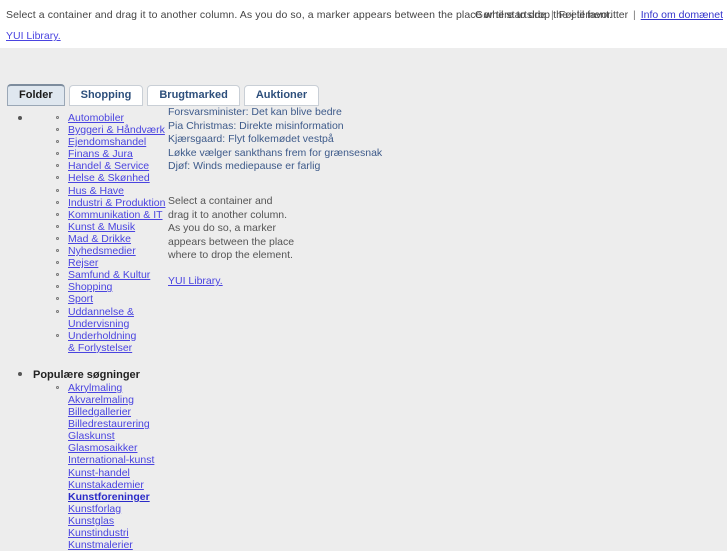 The image size is (727, 551). I want to click on news-headline-item: Djøf: Winds mediepause er farlig, so click(258, 167).